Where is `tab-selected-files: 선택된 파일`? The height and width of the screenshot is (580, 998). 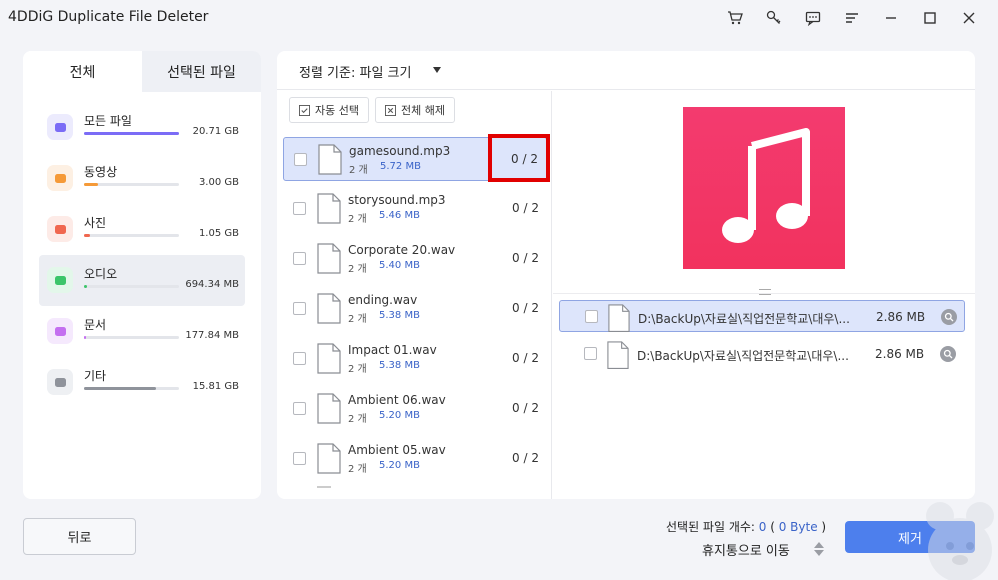 tab-selected-files: 선택된 파일 is located at coordinates (201, 71).